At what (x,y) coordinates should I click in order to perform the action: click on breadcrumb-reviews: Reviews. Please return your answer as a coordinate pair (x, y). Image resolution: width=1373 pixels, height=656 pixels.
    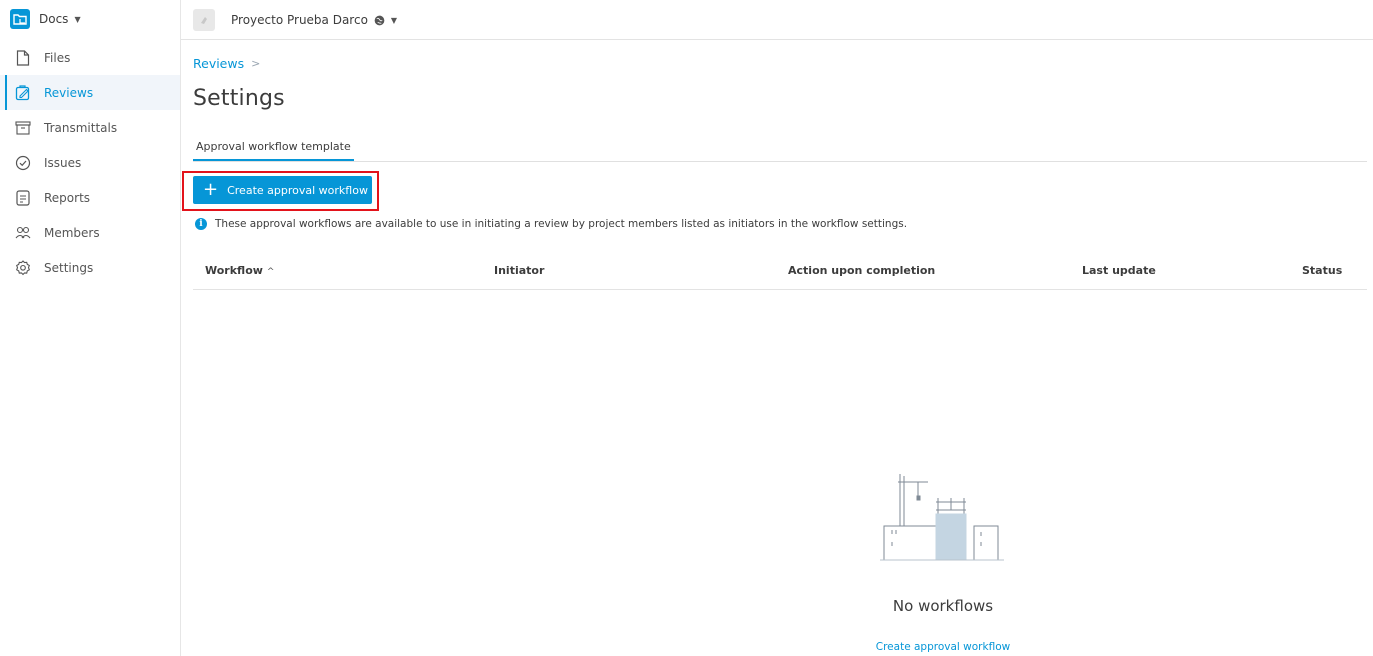
    Looking at the image, I should click on (218, 63).